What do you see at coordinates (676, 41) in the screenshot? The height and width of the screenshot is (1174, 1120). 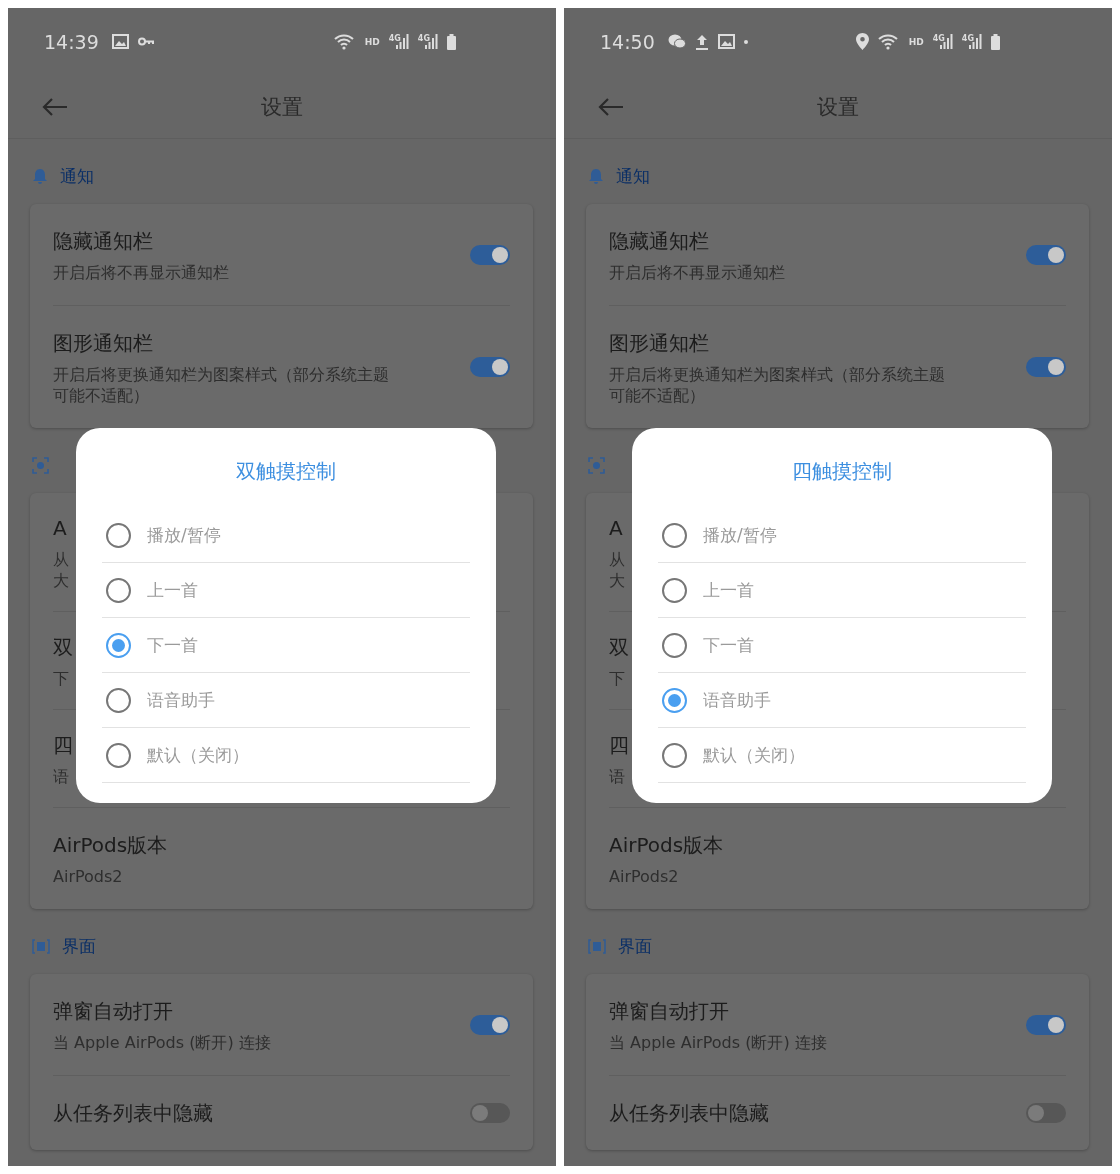 I see `chat-bubbles-icon` at bounding box center [676, 41].